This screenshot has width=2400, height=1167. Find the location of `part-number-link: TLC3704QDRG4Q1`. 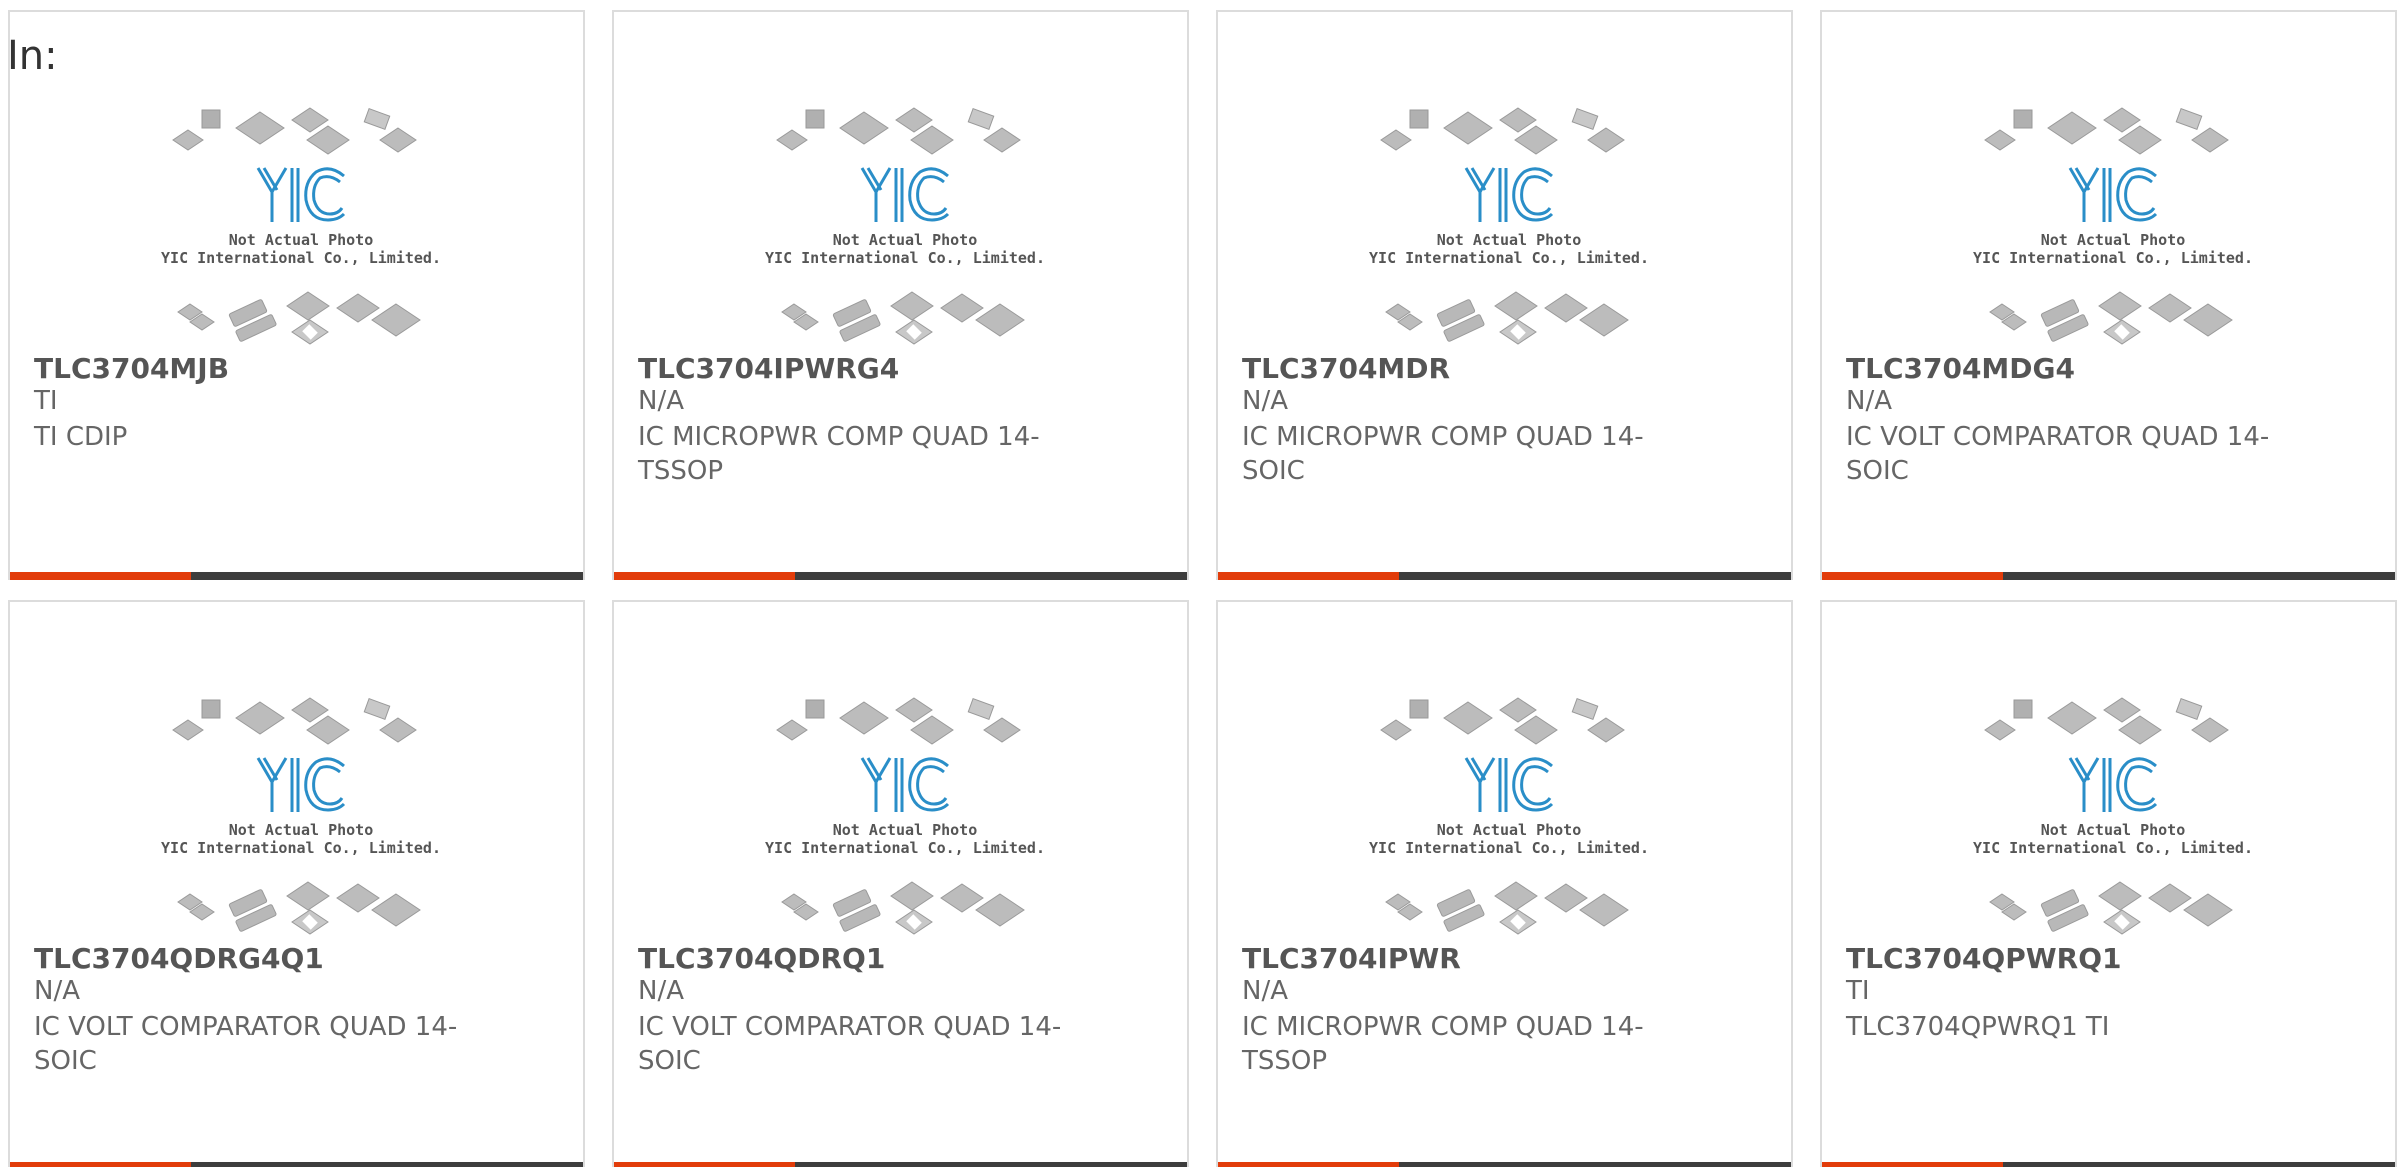

part-number-link: TLC3704QDRG4Q1 is located at coordinates (179, 958).